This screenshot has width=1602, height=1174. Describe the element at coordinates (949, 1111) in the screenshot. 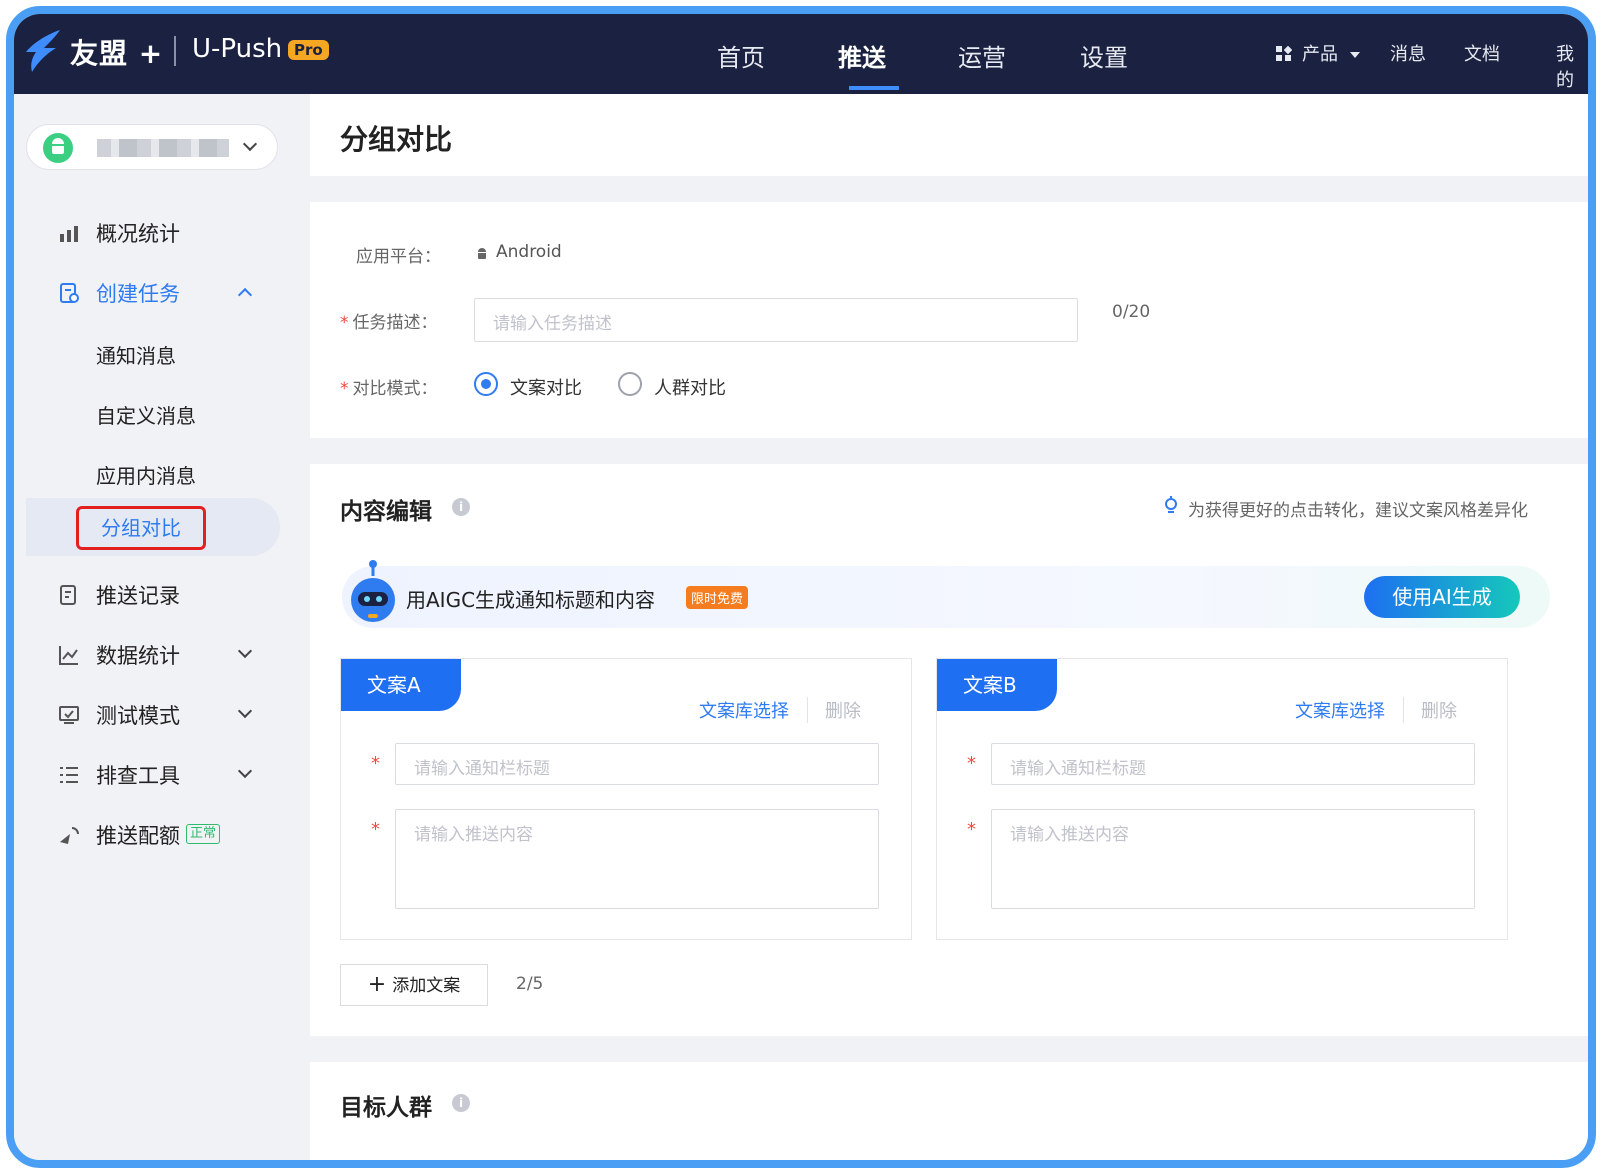

I see `target-audience-panel: 目标人群 i` at that location.